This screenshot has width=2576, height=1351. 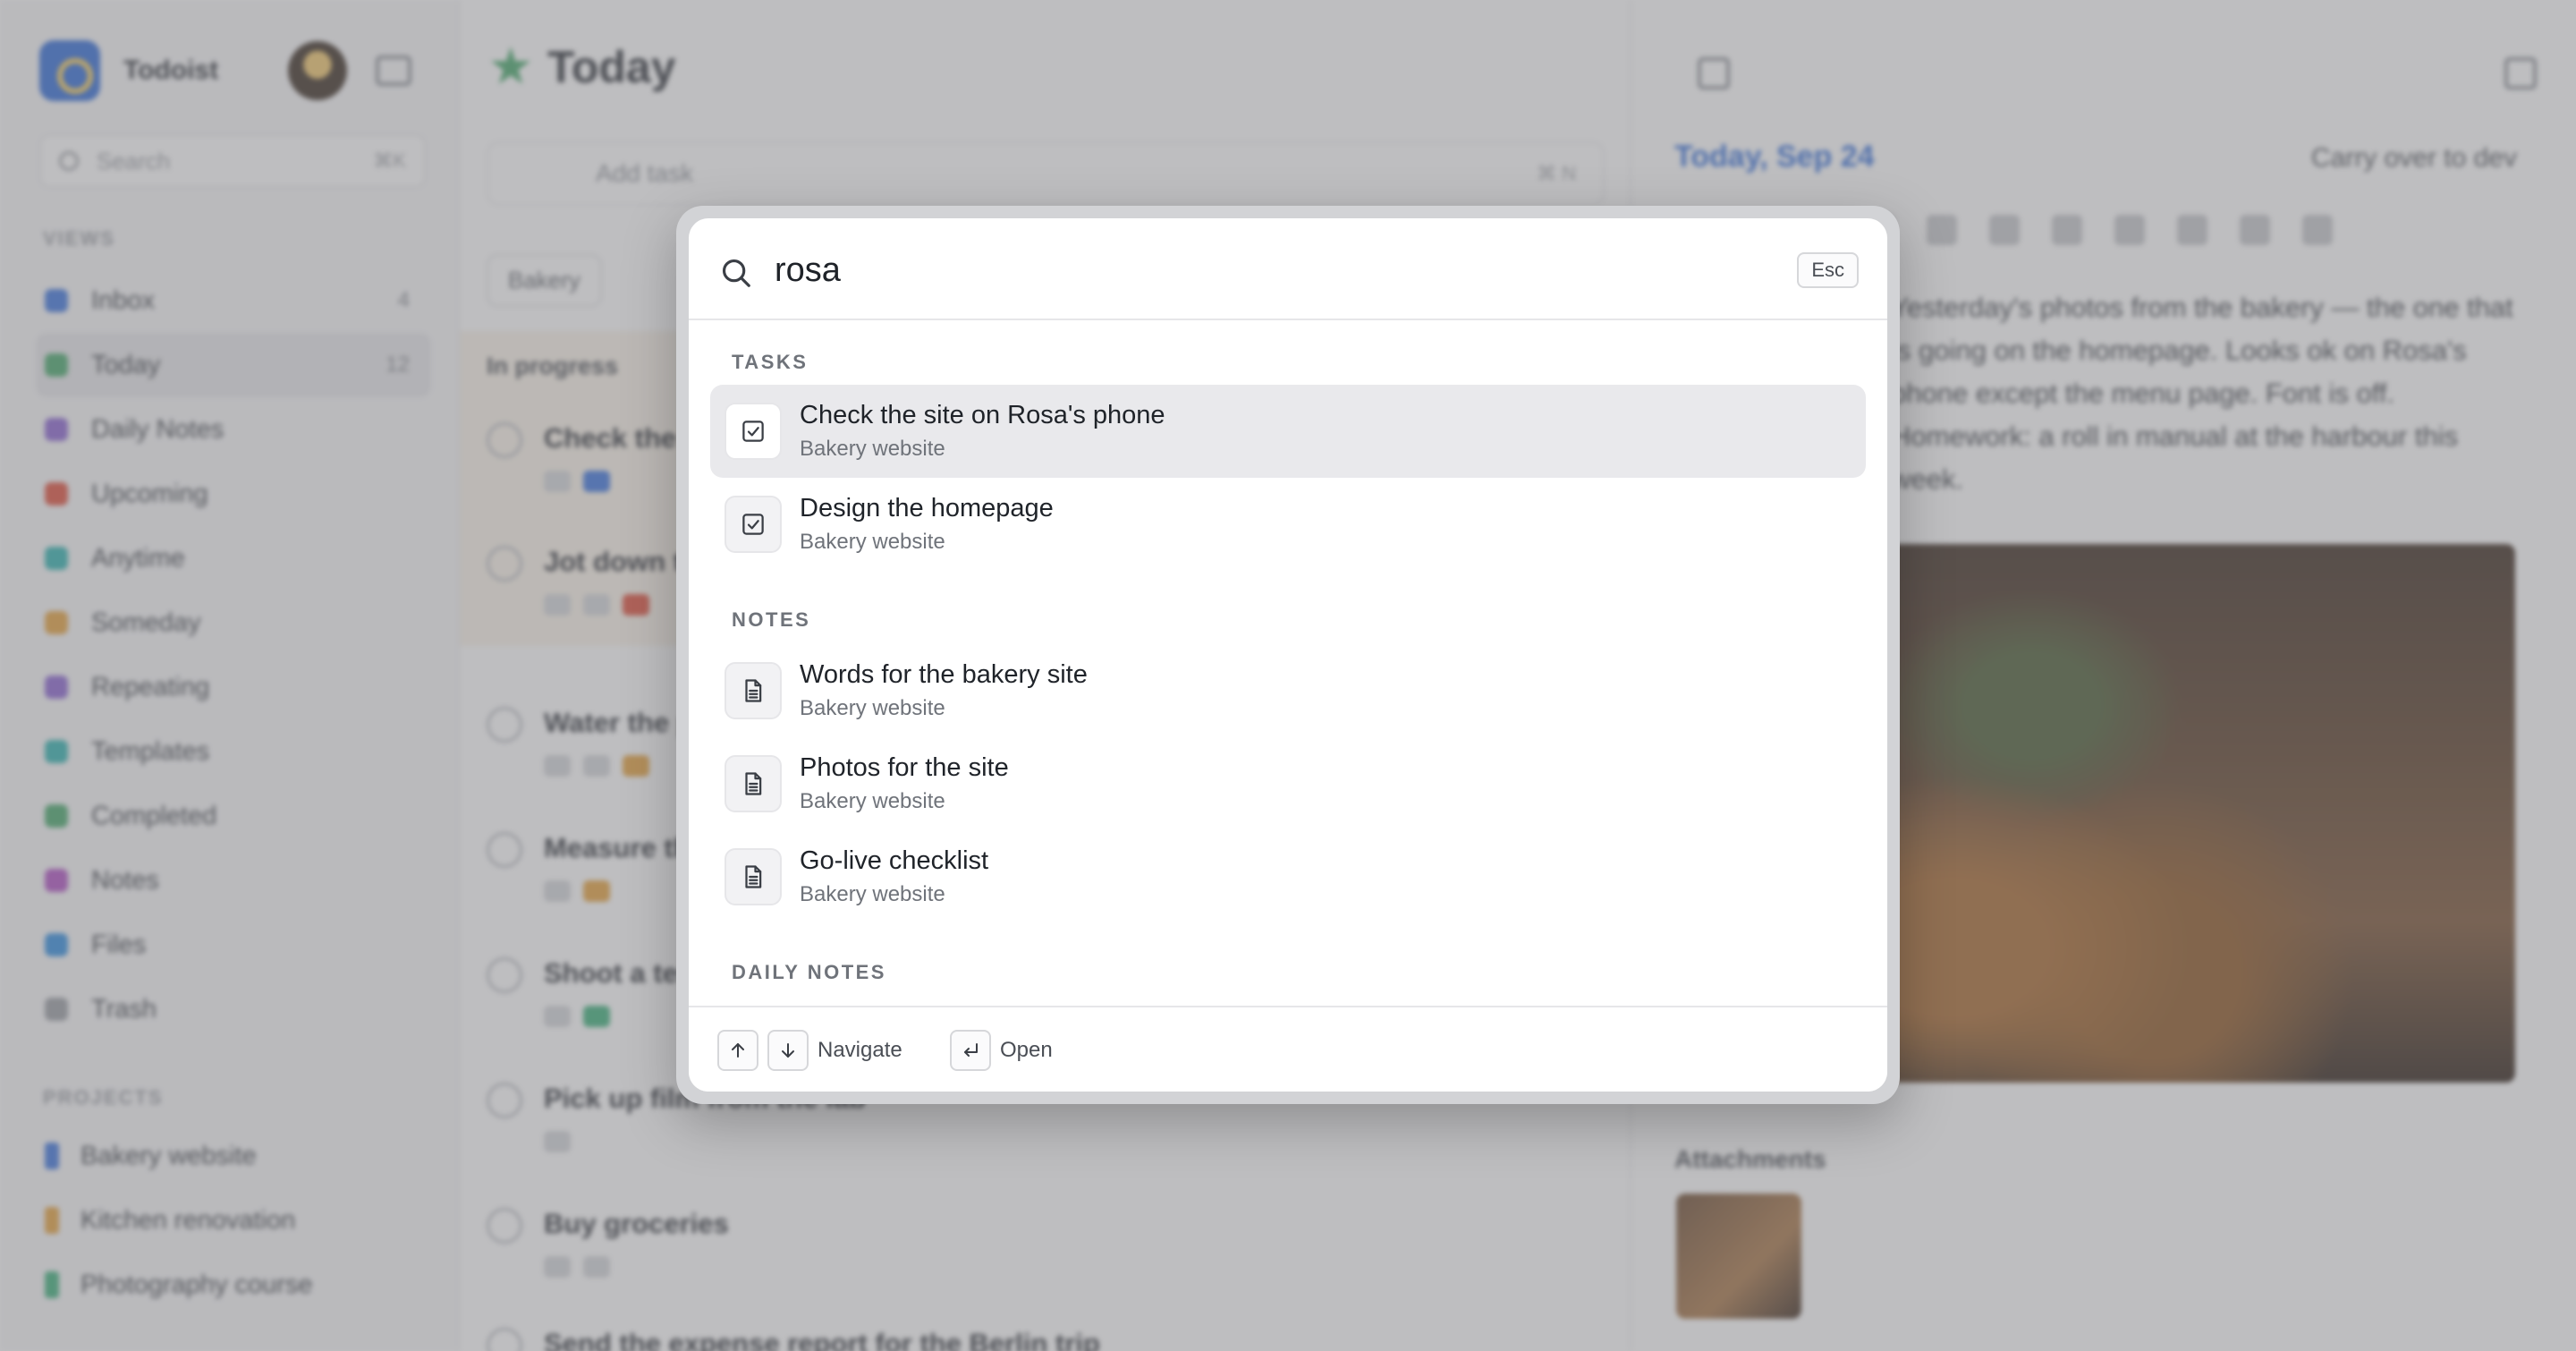 What do you see at coordinates (1288, 1049) in the screenshot?
I see `palette-footer: Navigate Open` at bounding box center [1288, 1049].